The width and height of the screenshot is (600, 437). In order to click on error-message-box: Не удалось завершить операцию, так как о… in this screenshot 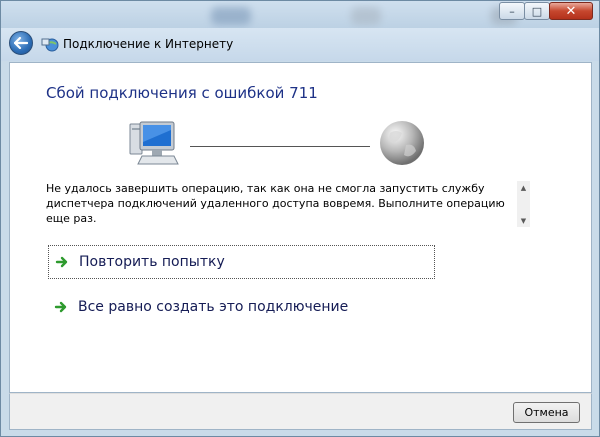, I will do `click(288, 204)`.